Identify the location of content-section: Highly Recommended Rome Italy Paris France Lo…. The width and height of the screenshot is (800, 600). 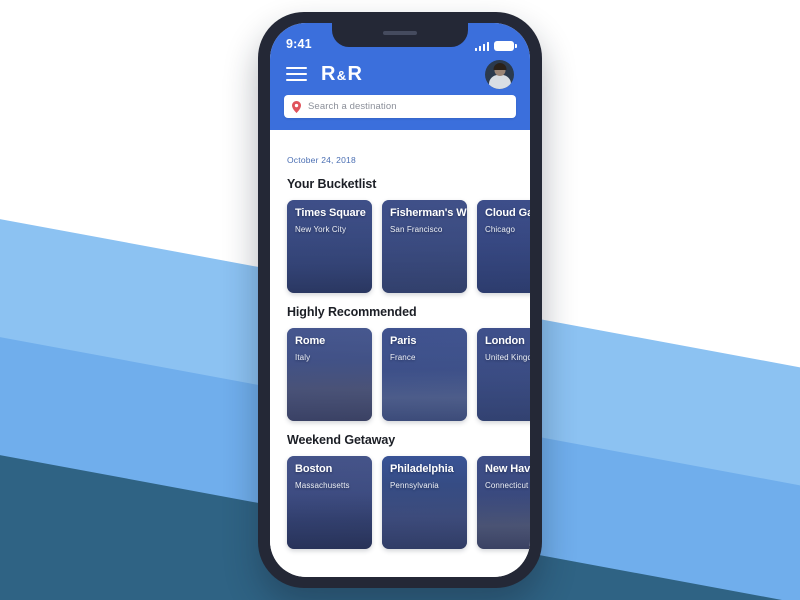
(400, 363).